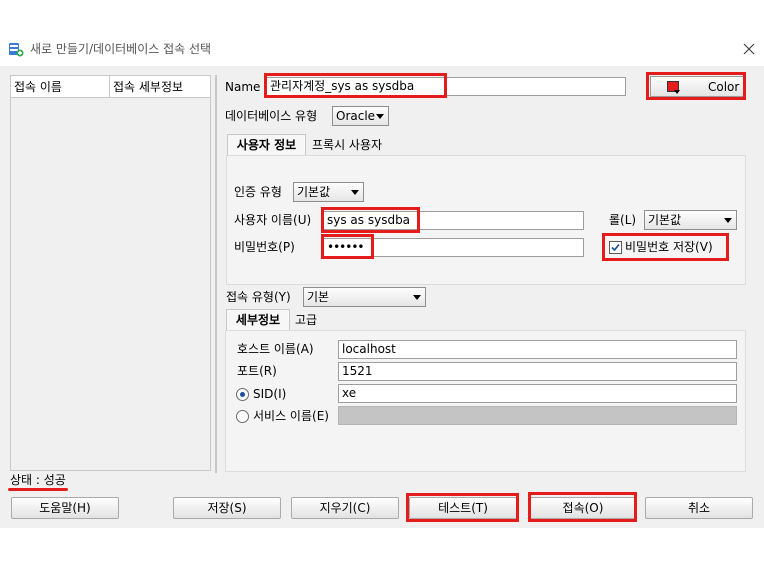  I want to click on conn-type-label: 접속 유형(Y), so click(258, 297).